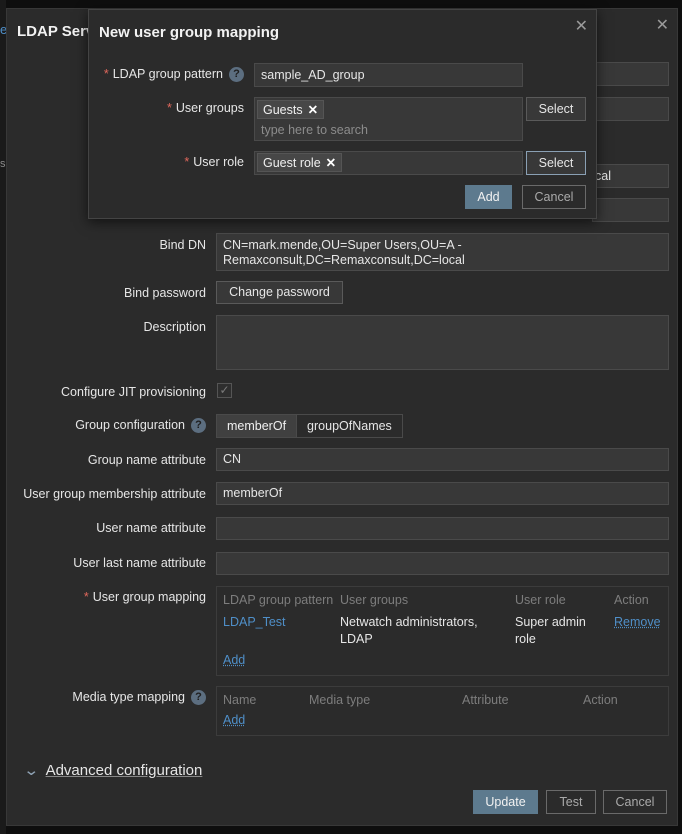 The height and width of the screenshot is (834, 682). I want to click on dialog-title: LDAP Serv, so click(56, 31).